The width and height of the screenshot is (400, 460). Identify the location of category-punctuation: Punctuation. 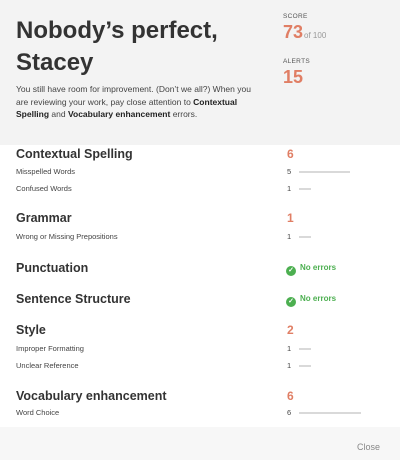
(52, 268).